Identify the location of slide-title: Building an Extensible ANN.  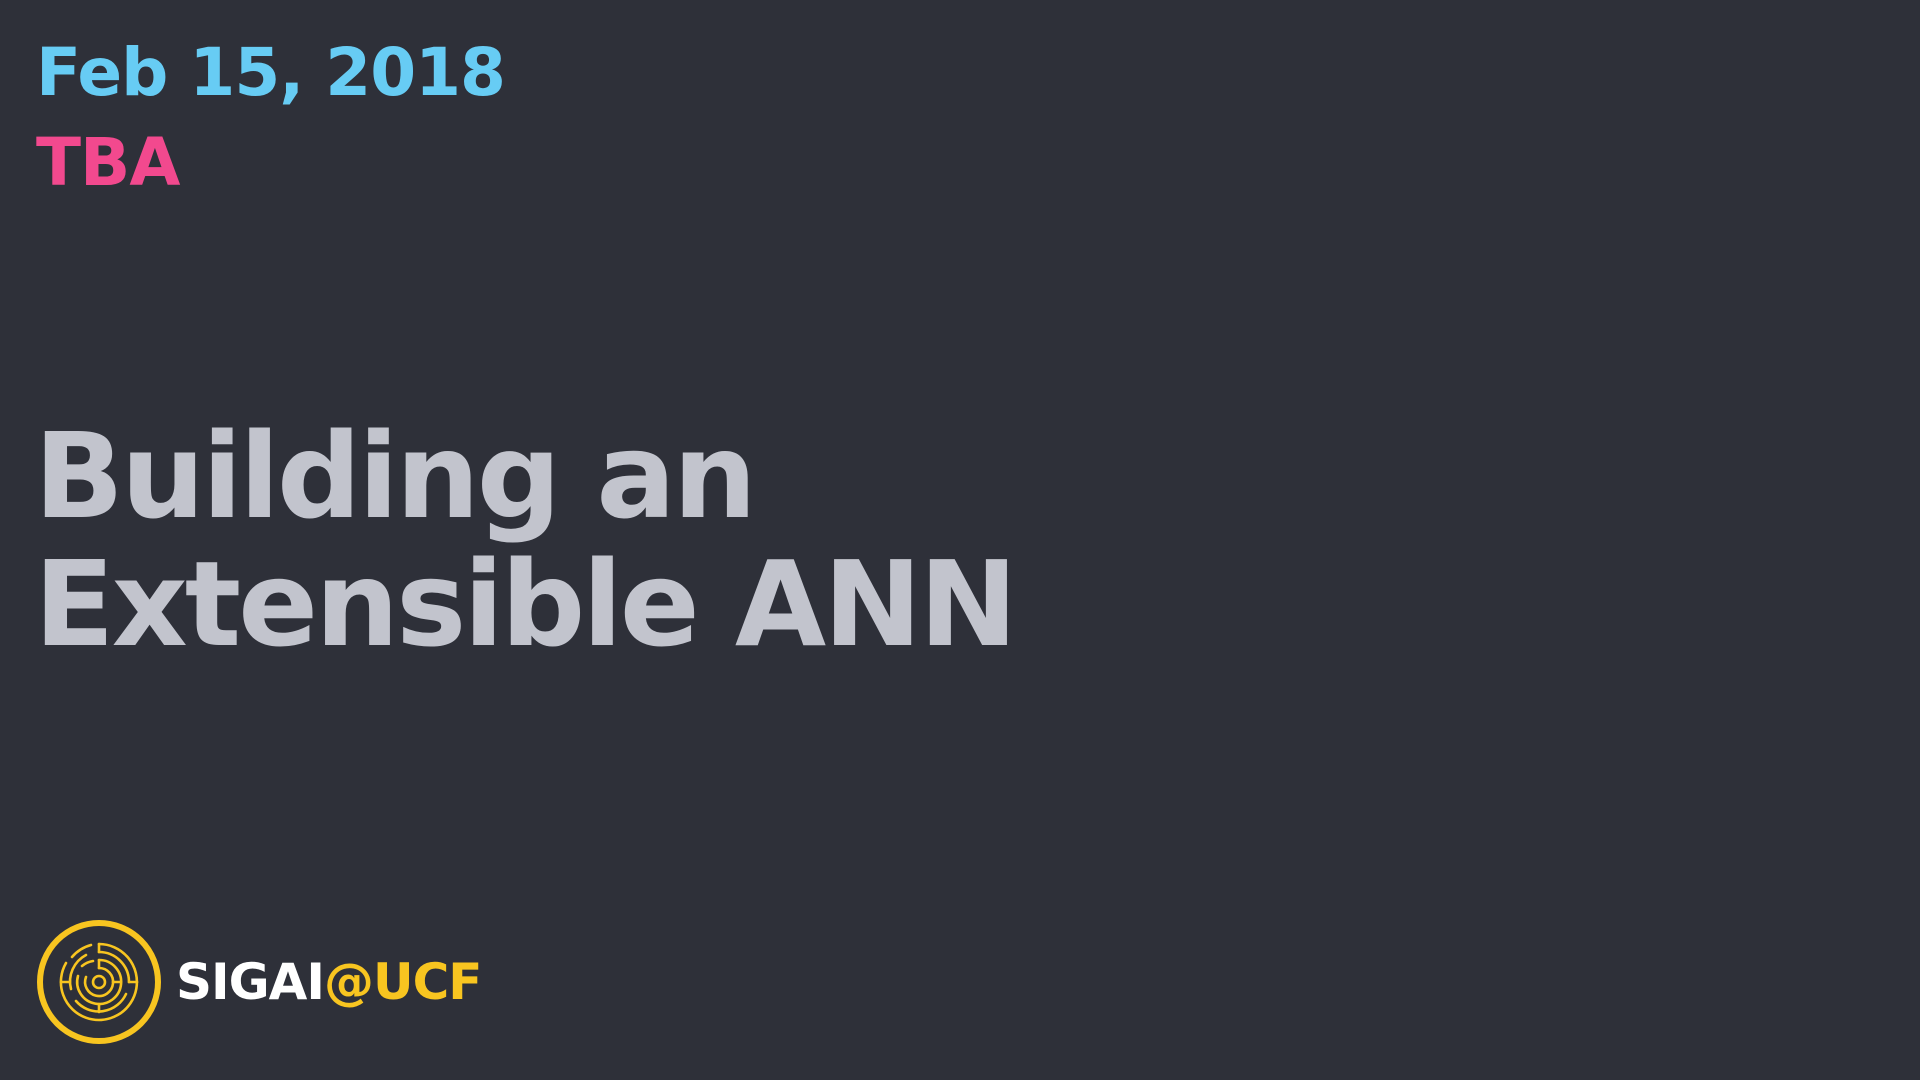
(526, 540).